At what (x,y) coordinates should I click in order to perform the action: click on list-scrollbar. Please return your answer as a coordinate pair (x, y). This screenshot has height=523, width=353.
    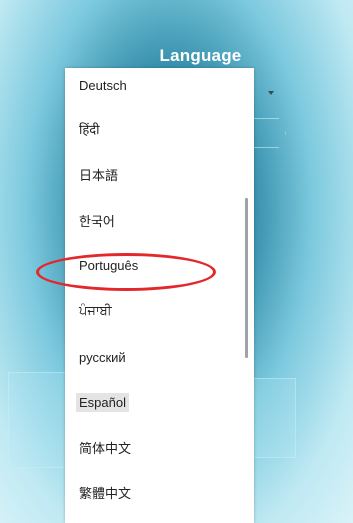
    Looking at the image, I should click on (246, 278).